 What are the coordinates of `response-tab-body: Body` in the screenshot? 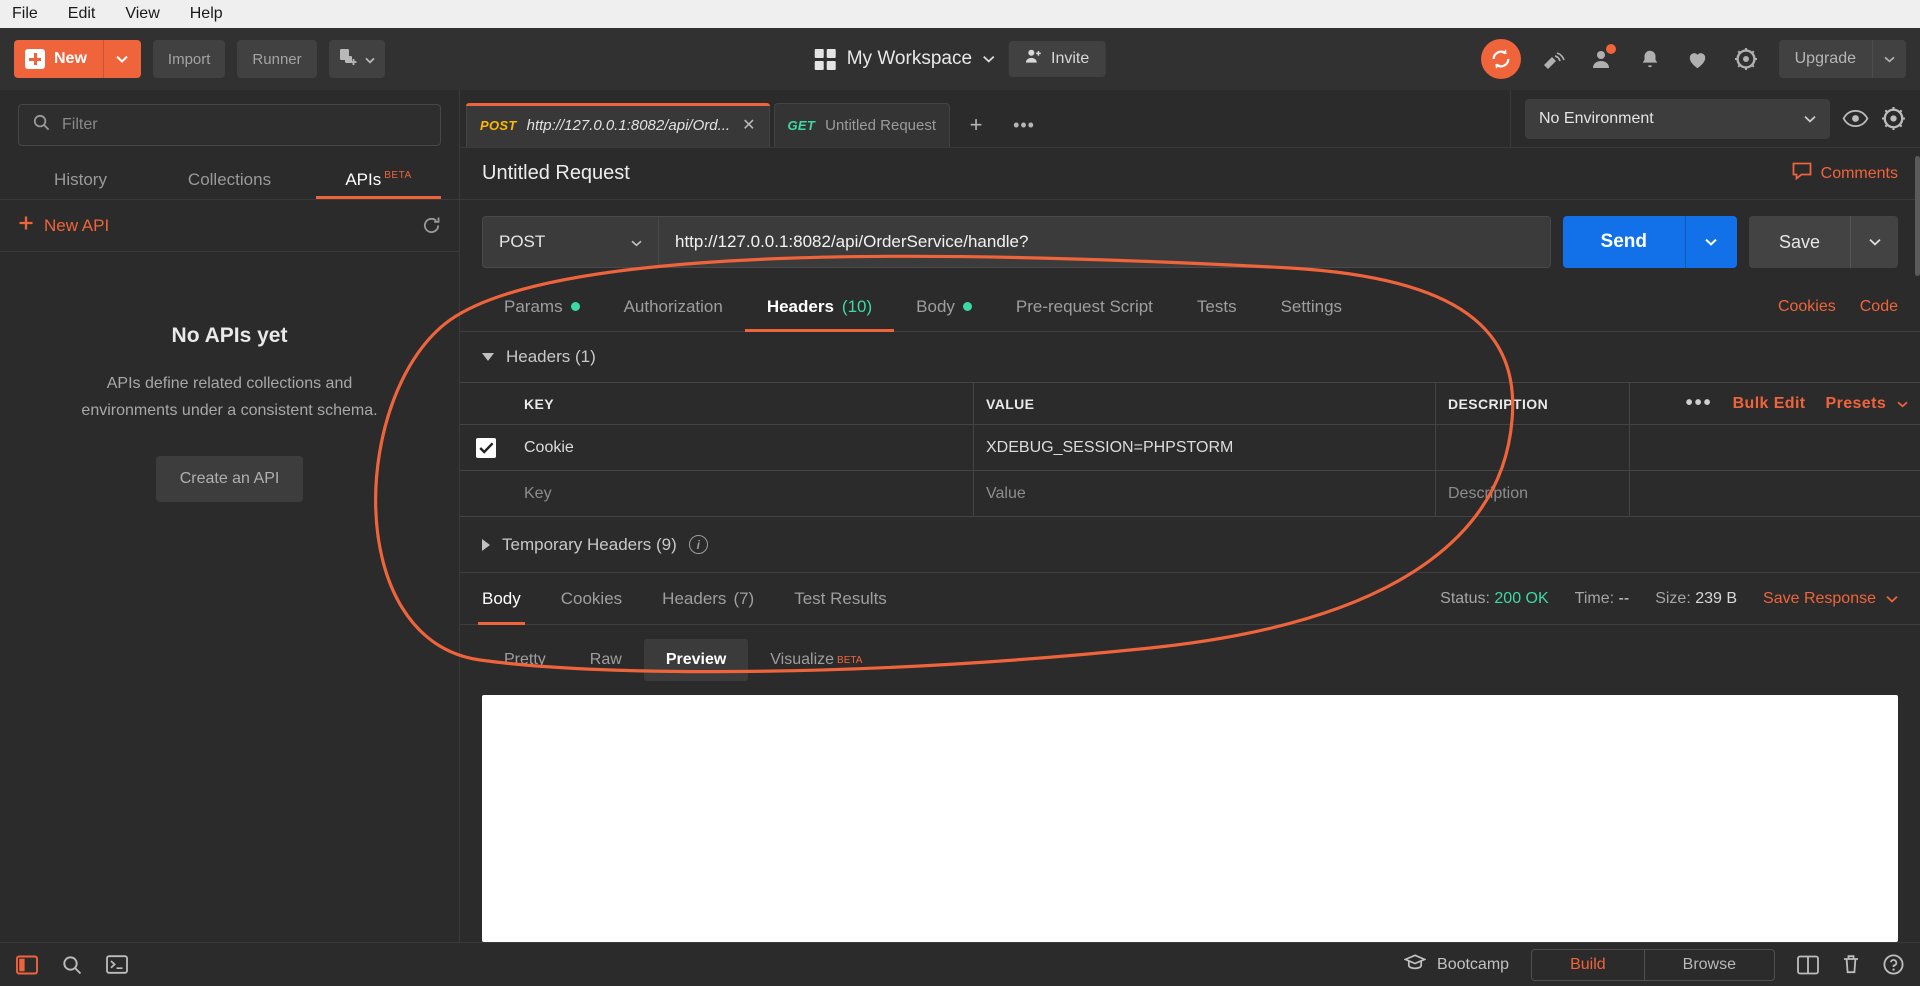 It's located at (508, 599).